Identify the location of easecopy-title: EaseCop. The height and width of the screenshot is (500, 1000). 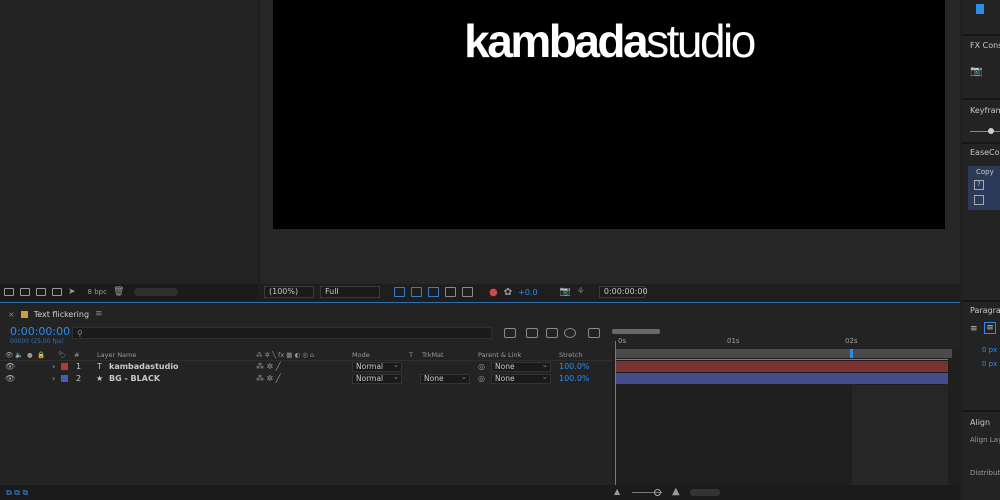
(985, 152).